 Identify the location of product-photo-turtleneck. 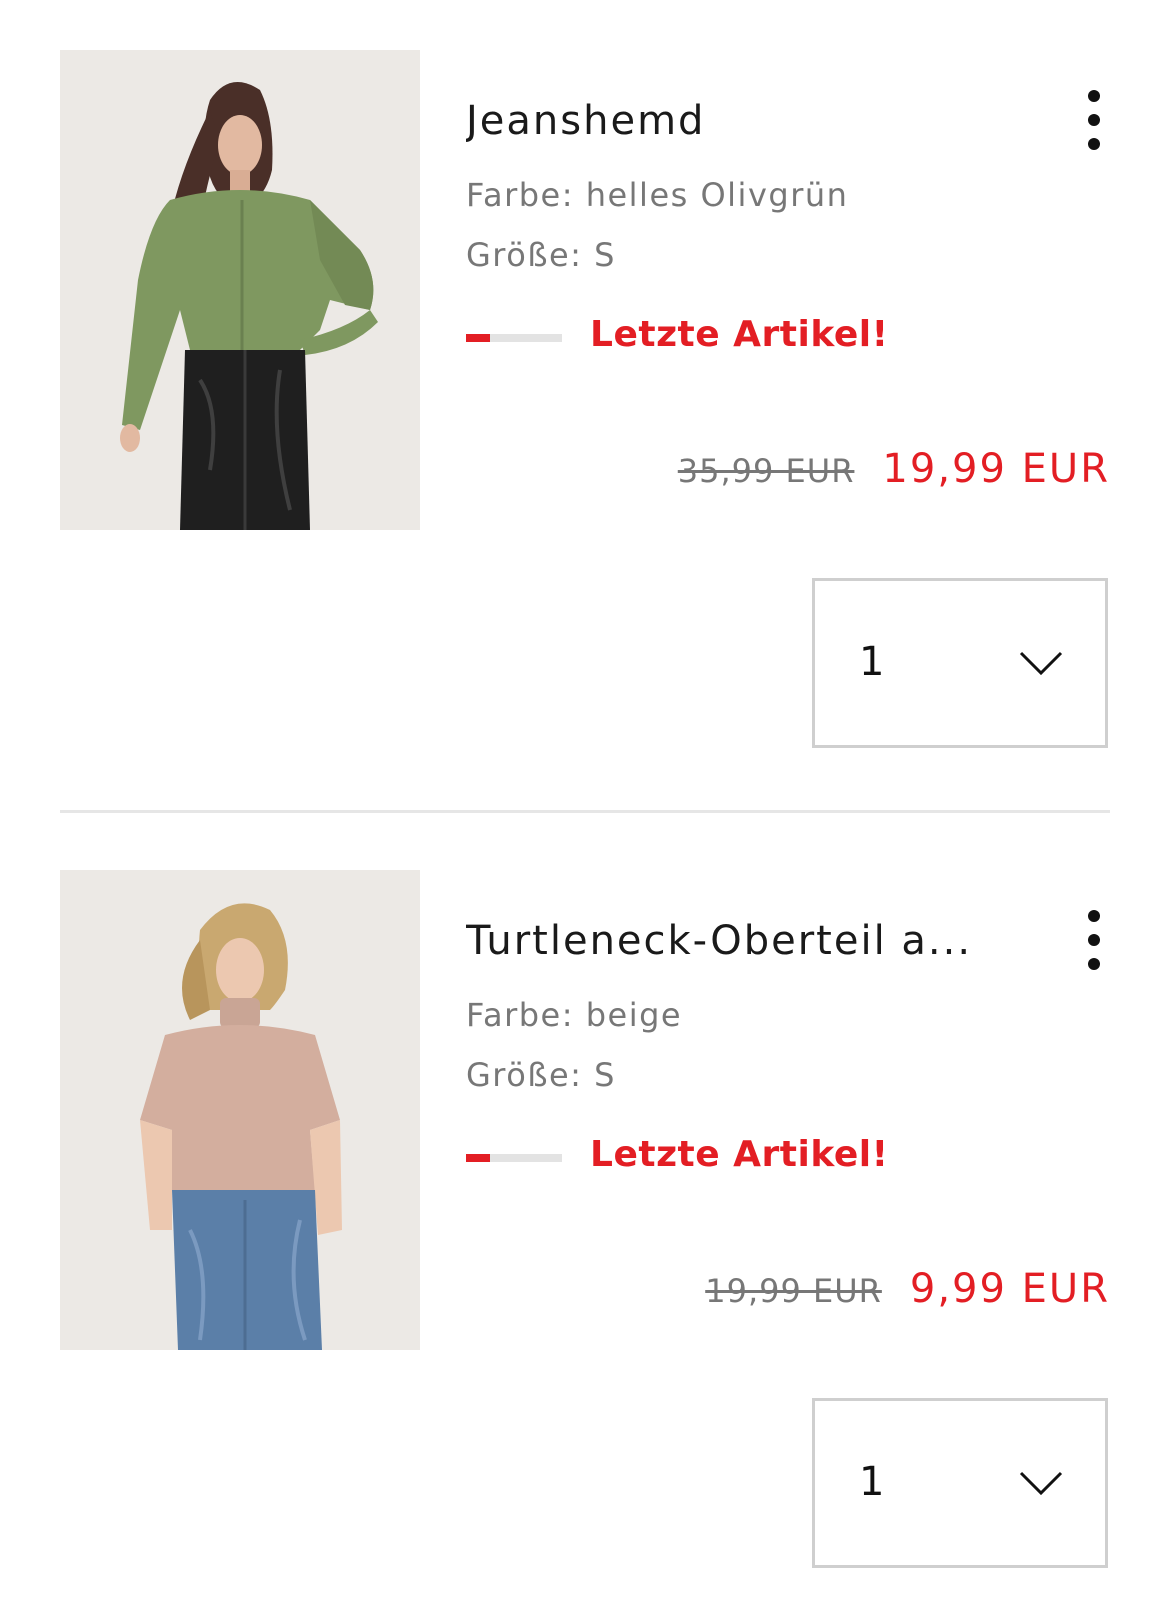
(240, 1110).